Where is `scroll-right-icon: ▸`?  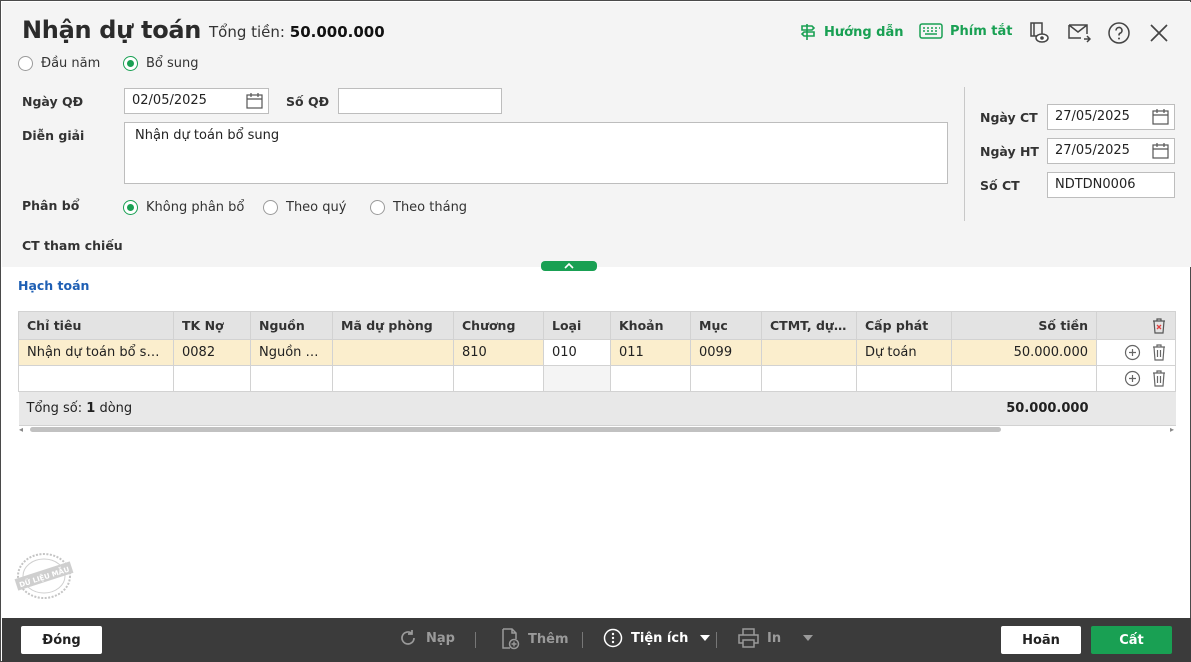
scroll-right-icon: ▸ is located at coordinates (1172, 429).